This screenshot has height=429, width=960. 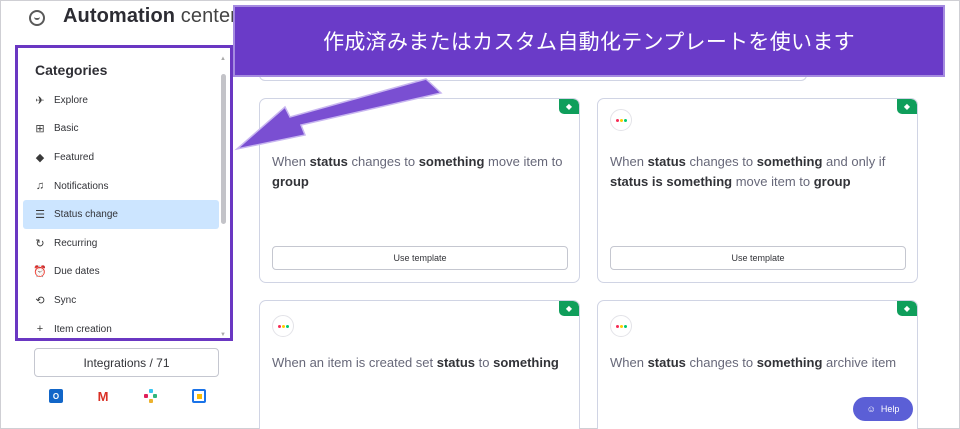 I want to click on category-item-notifications: ♫ Notifications, so click(x=121, y=186).